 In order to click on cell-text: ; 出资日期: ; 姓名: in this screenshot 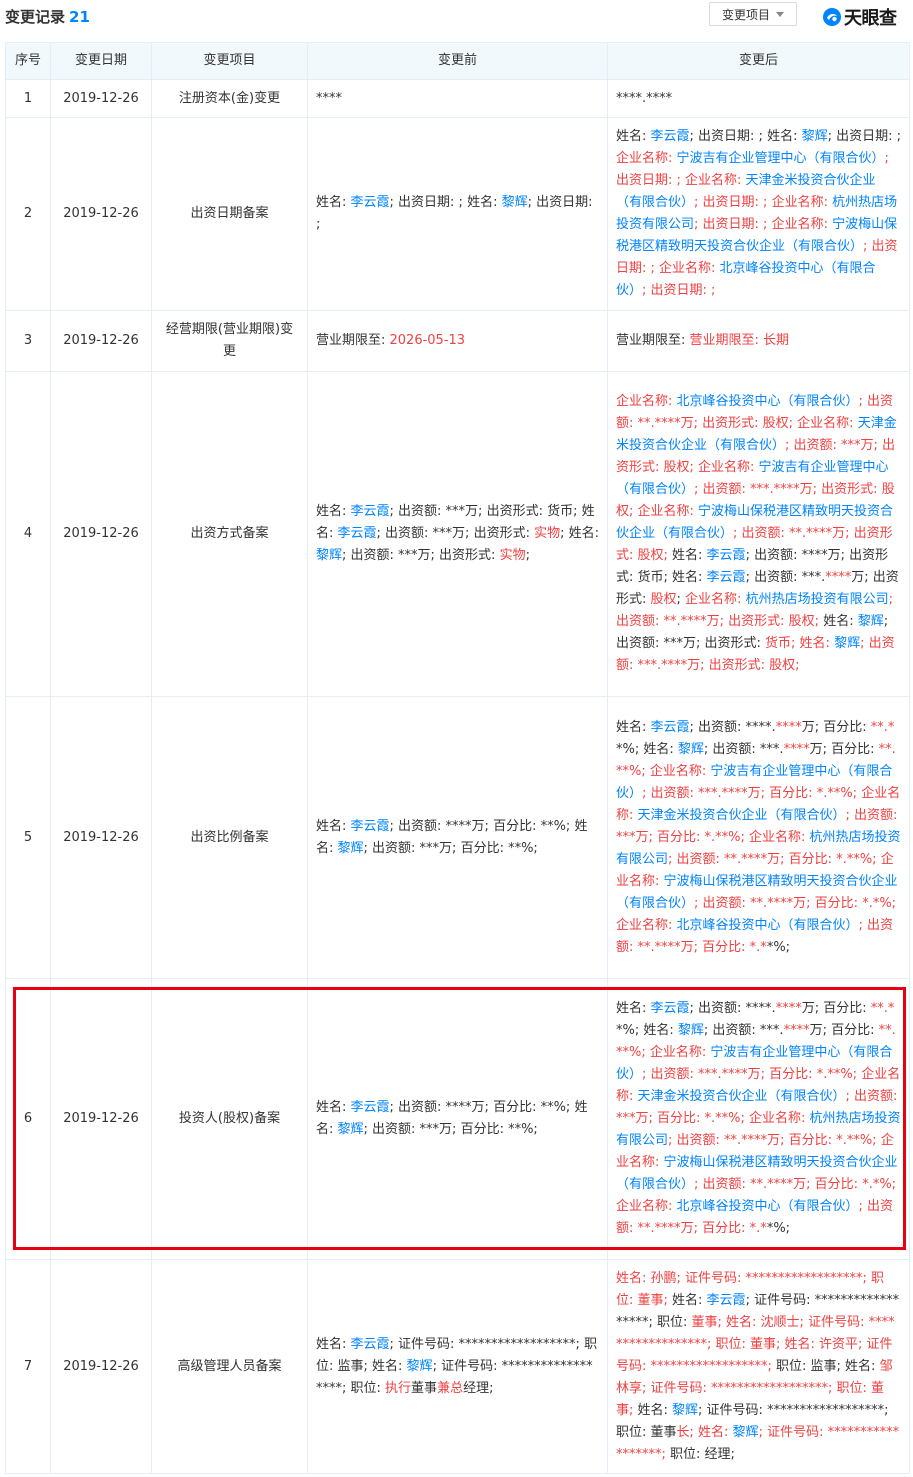, I will do `click(745, 136)`.